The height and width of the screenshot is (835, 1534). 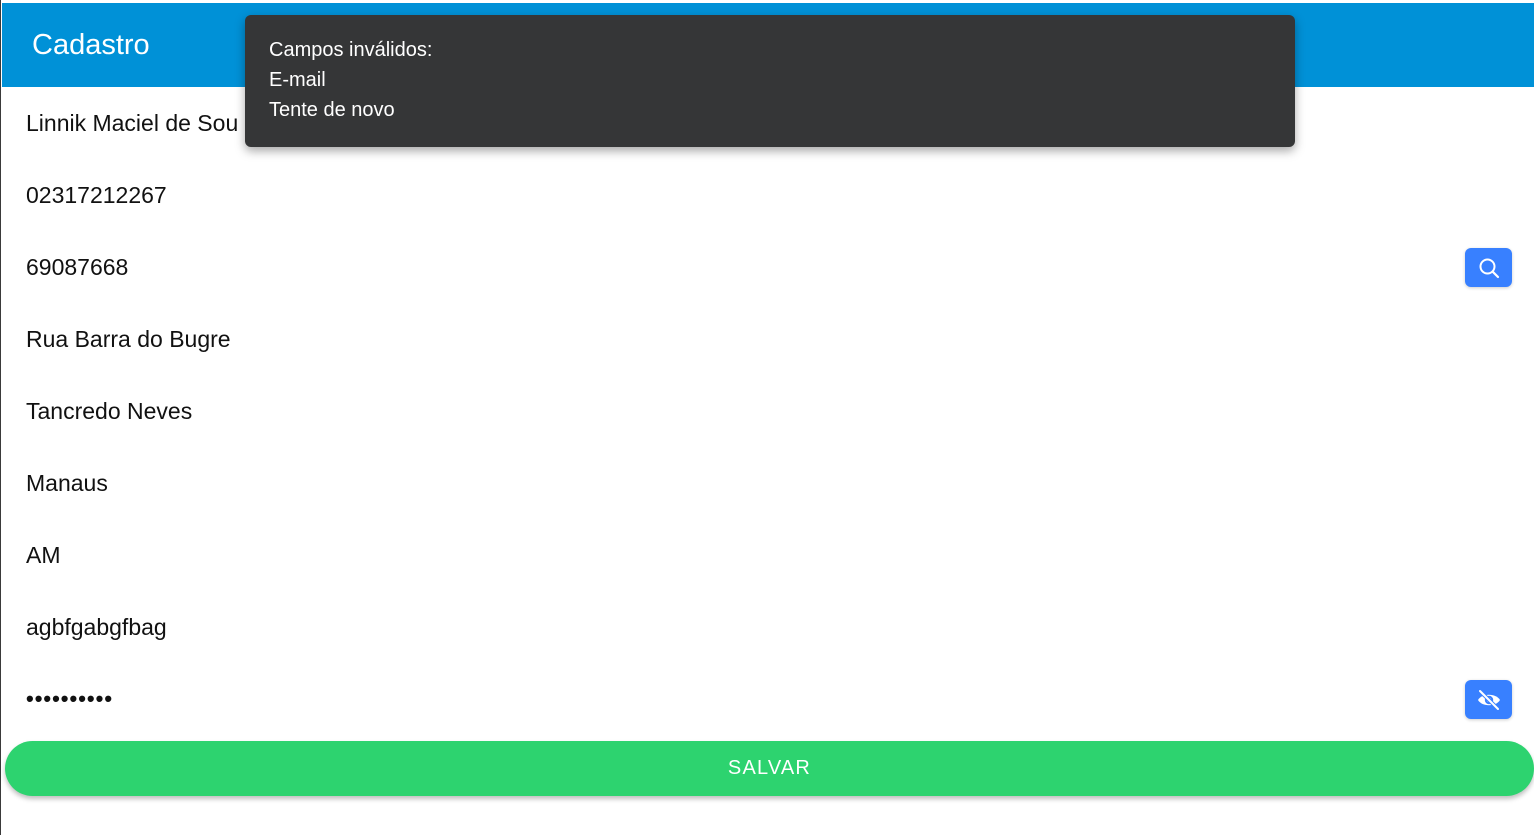 I want to click on eye-off-icon, so click(x=1488, y=699).